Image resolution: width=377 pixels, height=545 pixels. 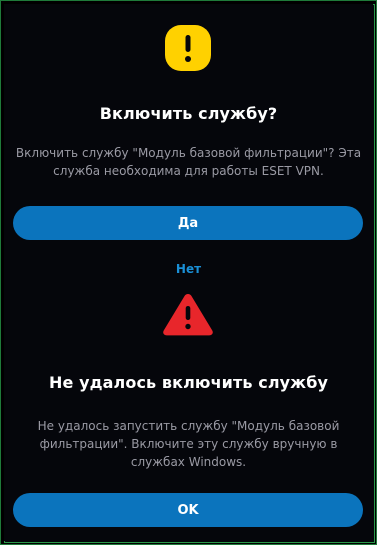 I want to click on no-link: Нет, so click(x=188, y=269).